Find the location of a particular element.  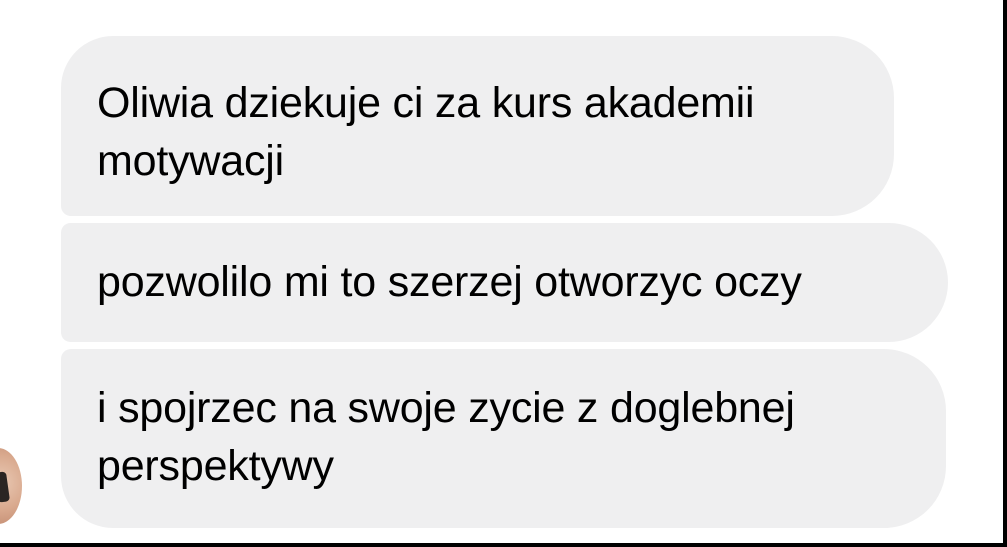

sender-avatar is located at coordinates (11, 486).